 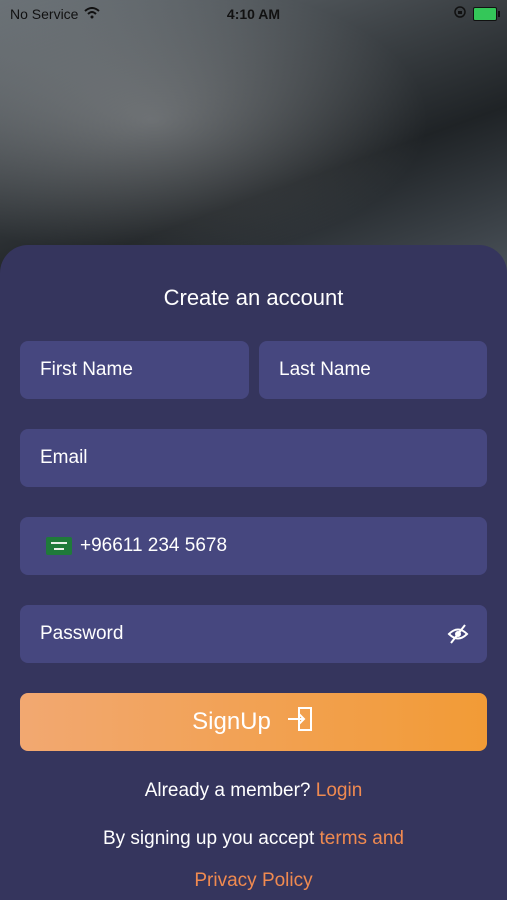 What do you see at coordinates (486, 13) in the screenshot?
I see `battery-icon` at bounding box center [486, 13].